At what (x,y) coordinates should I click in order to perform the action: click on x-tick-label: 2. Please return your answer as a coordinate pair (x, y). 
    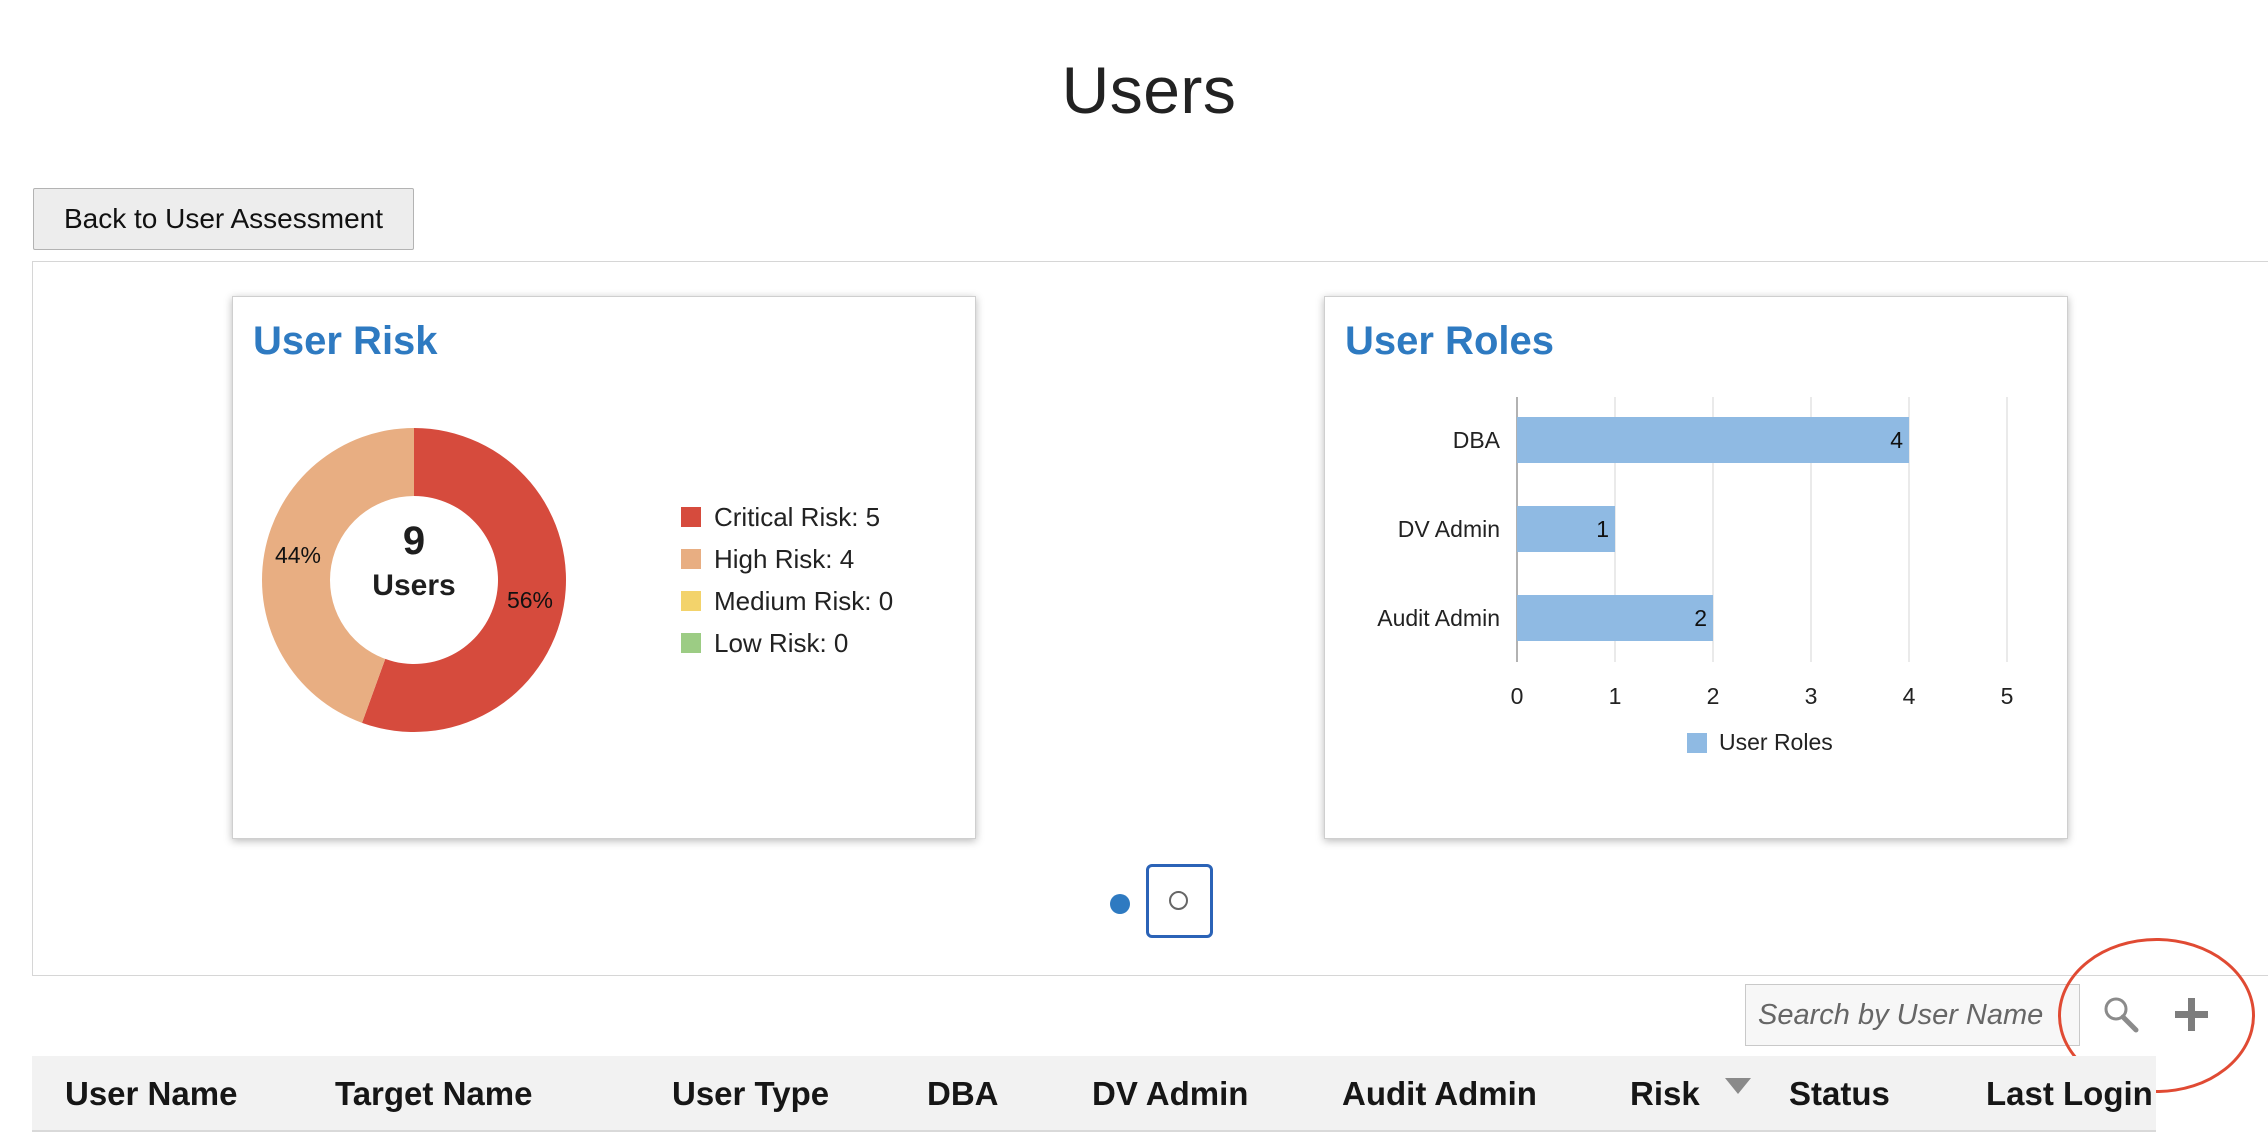
    Looking at the image, I should click on (1713, 696).